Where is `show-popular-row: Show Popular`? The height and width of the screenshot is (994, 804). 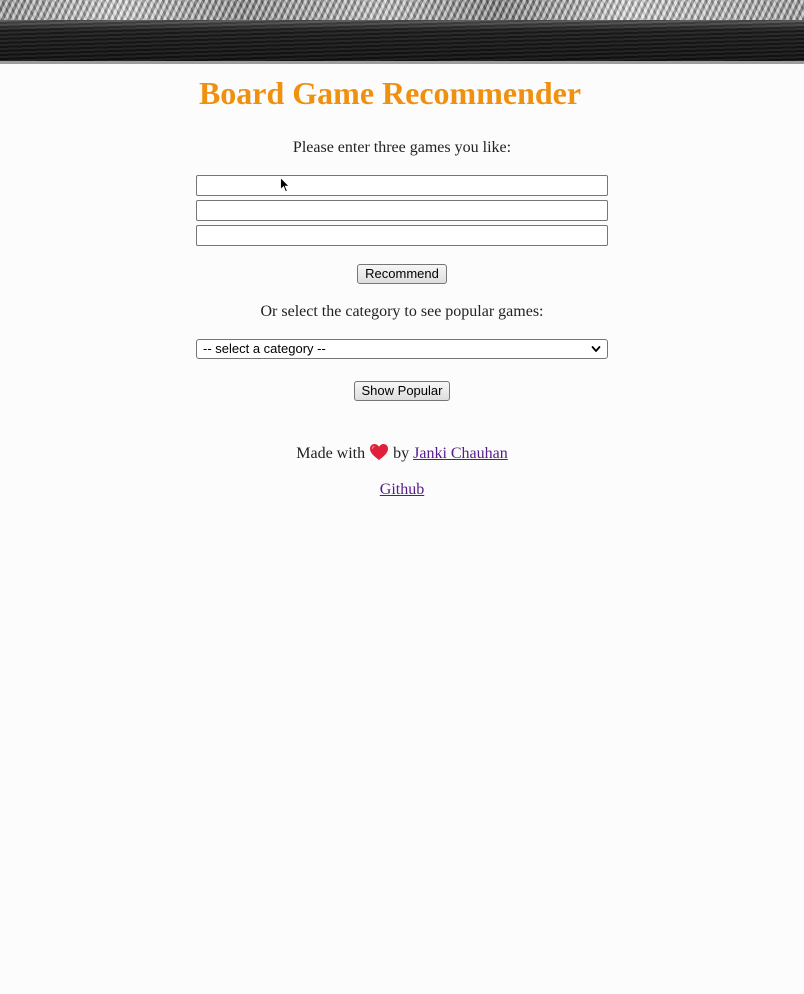
show-popular-row: Show Popular is located at coordinates (402, 391).